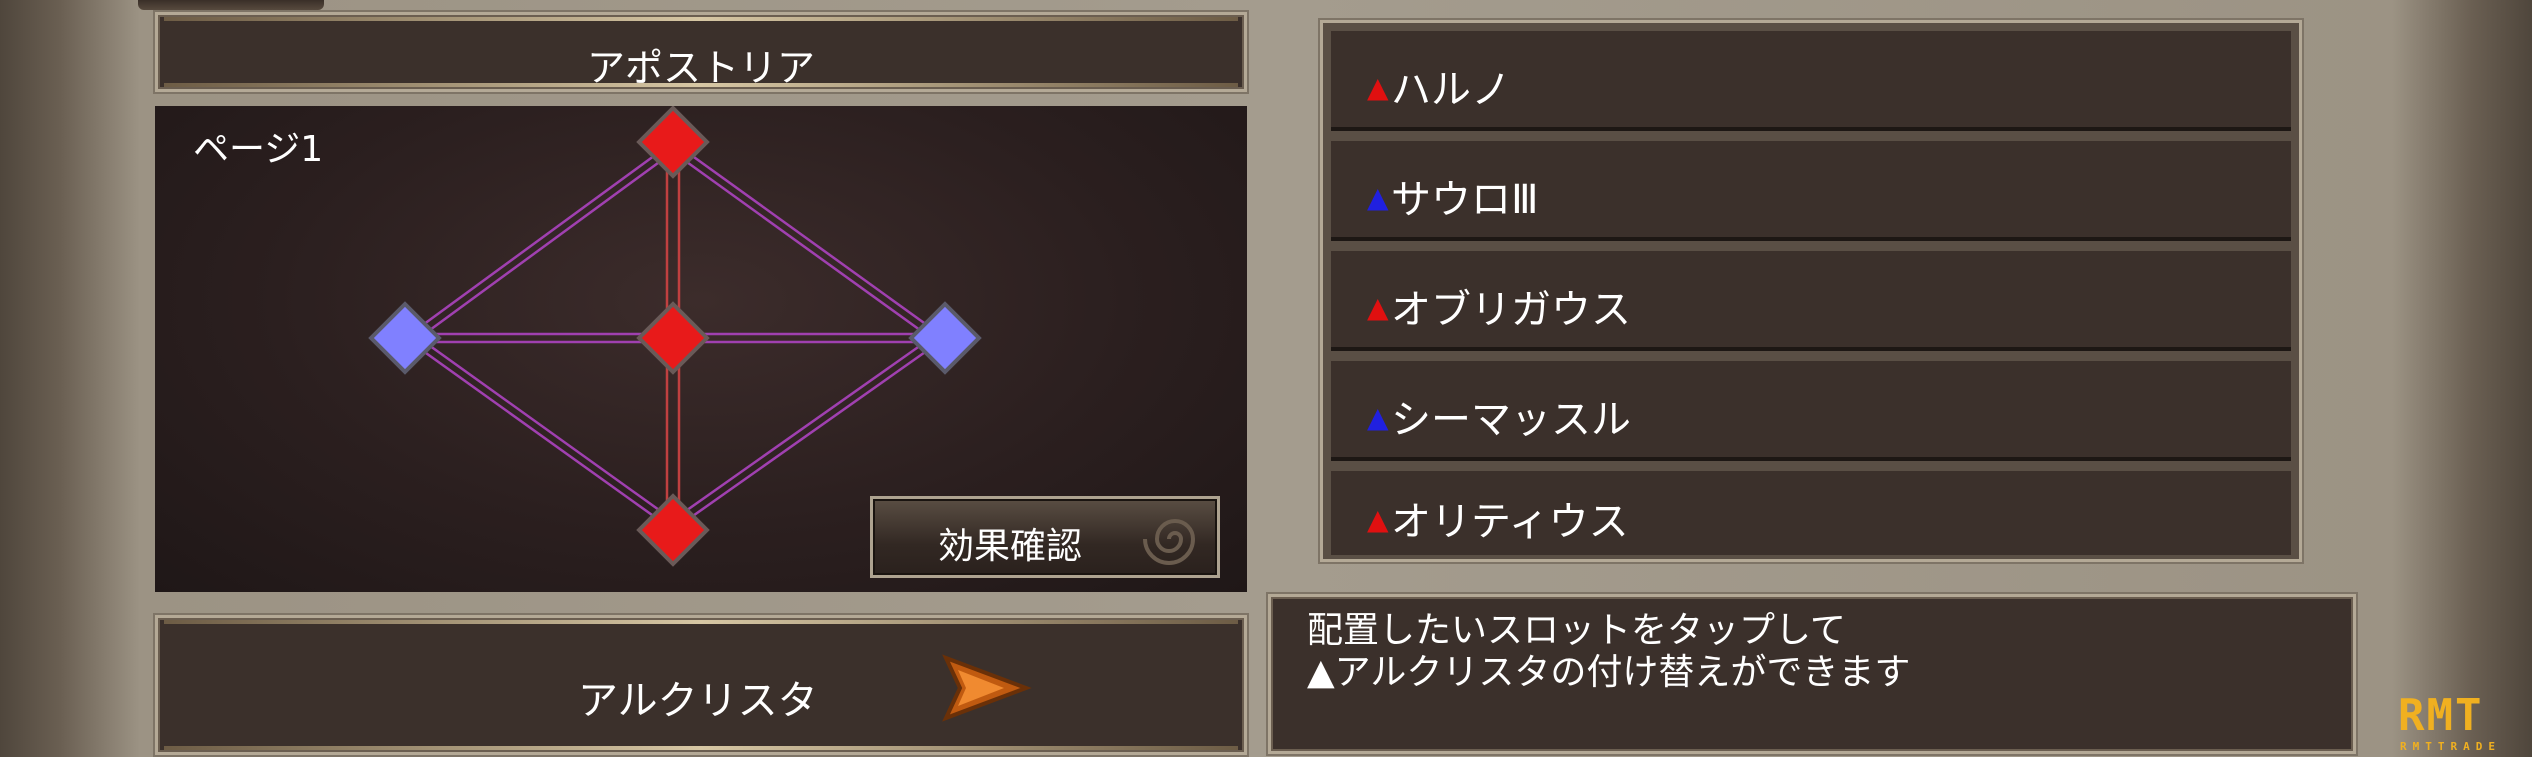 The height and width of the screenshot is (757, 2532). I want to click on list-item-slot-1: ▲ ハルノ, so click(1811, 81).